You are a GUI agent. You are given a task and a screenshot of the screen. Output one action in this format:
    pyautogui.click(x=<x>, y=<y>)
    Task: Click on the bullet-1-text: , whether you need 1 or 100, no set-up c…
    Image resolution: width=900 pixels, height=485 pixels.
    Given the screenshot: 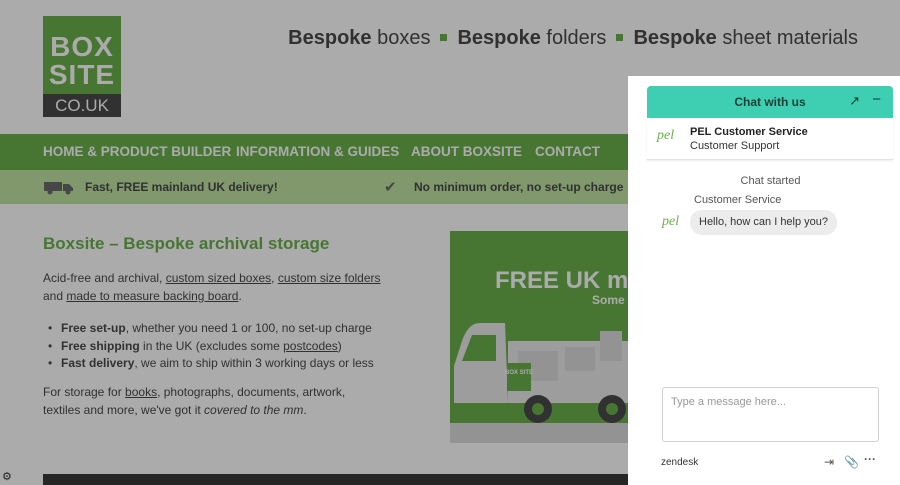 What is the action you would take?
    pyautogui.click(x=248, y=328)
    